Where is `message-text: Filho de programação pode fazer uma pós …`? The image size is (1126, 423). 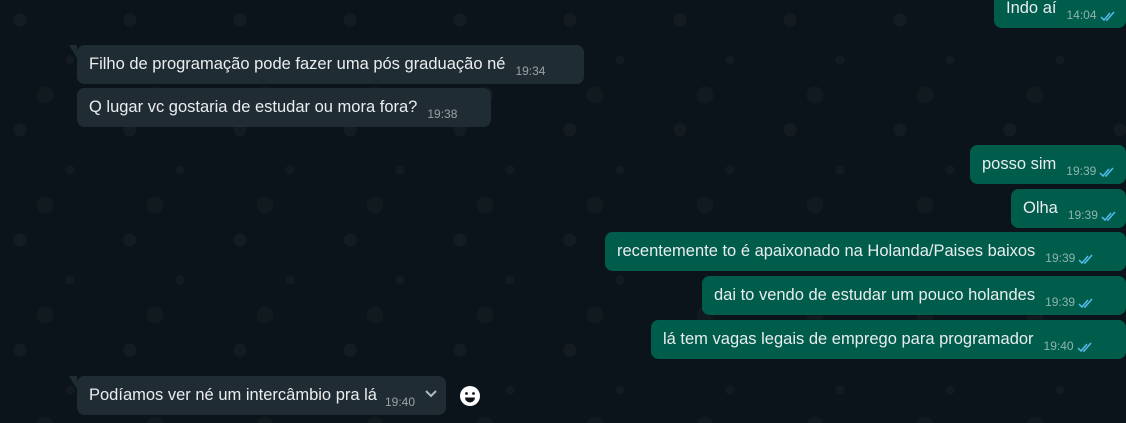
message-text: Filho de programação pode fazer uma pós … is located at coordinates (297, 64).